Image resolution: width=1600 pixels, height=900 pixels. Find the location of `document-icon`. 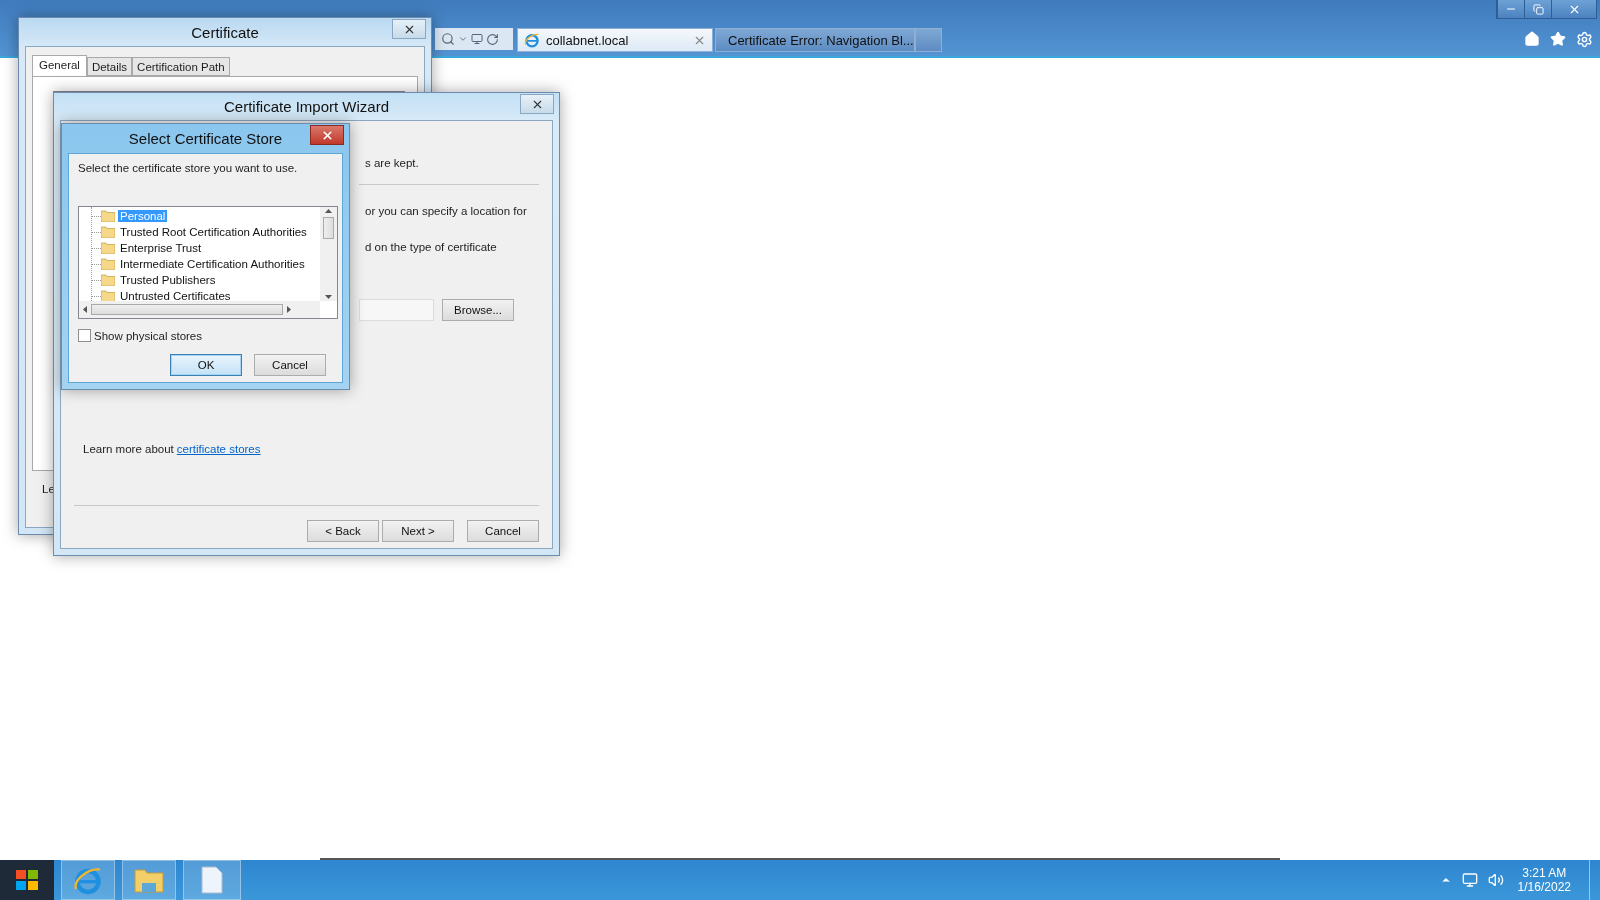

document-icon is located at coordinates (212, 880).